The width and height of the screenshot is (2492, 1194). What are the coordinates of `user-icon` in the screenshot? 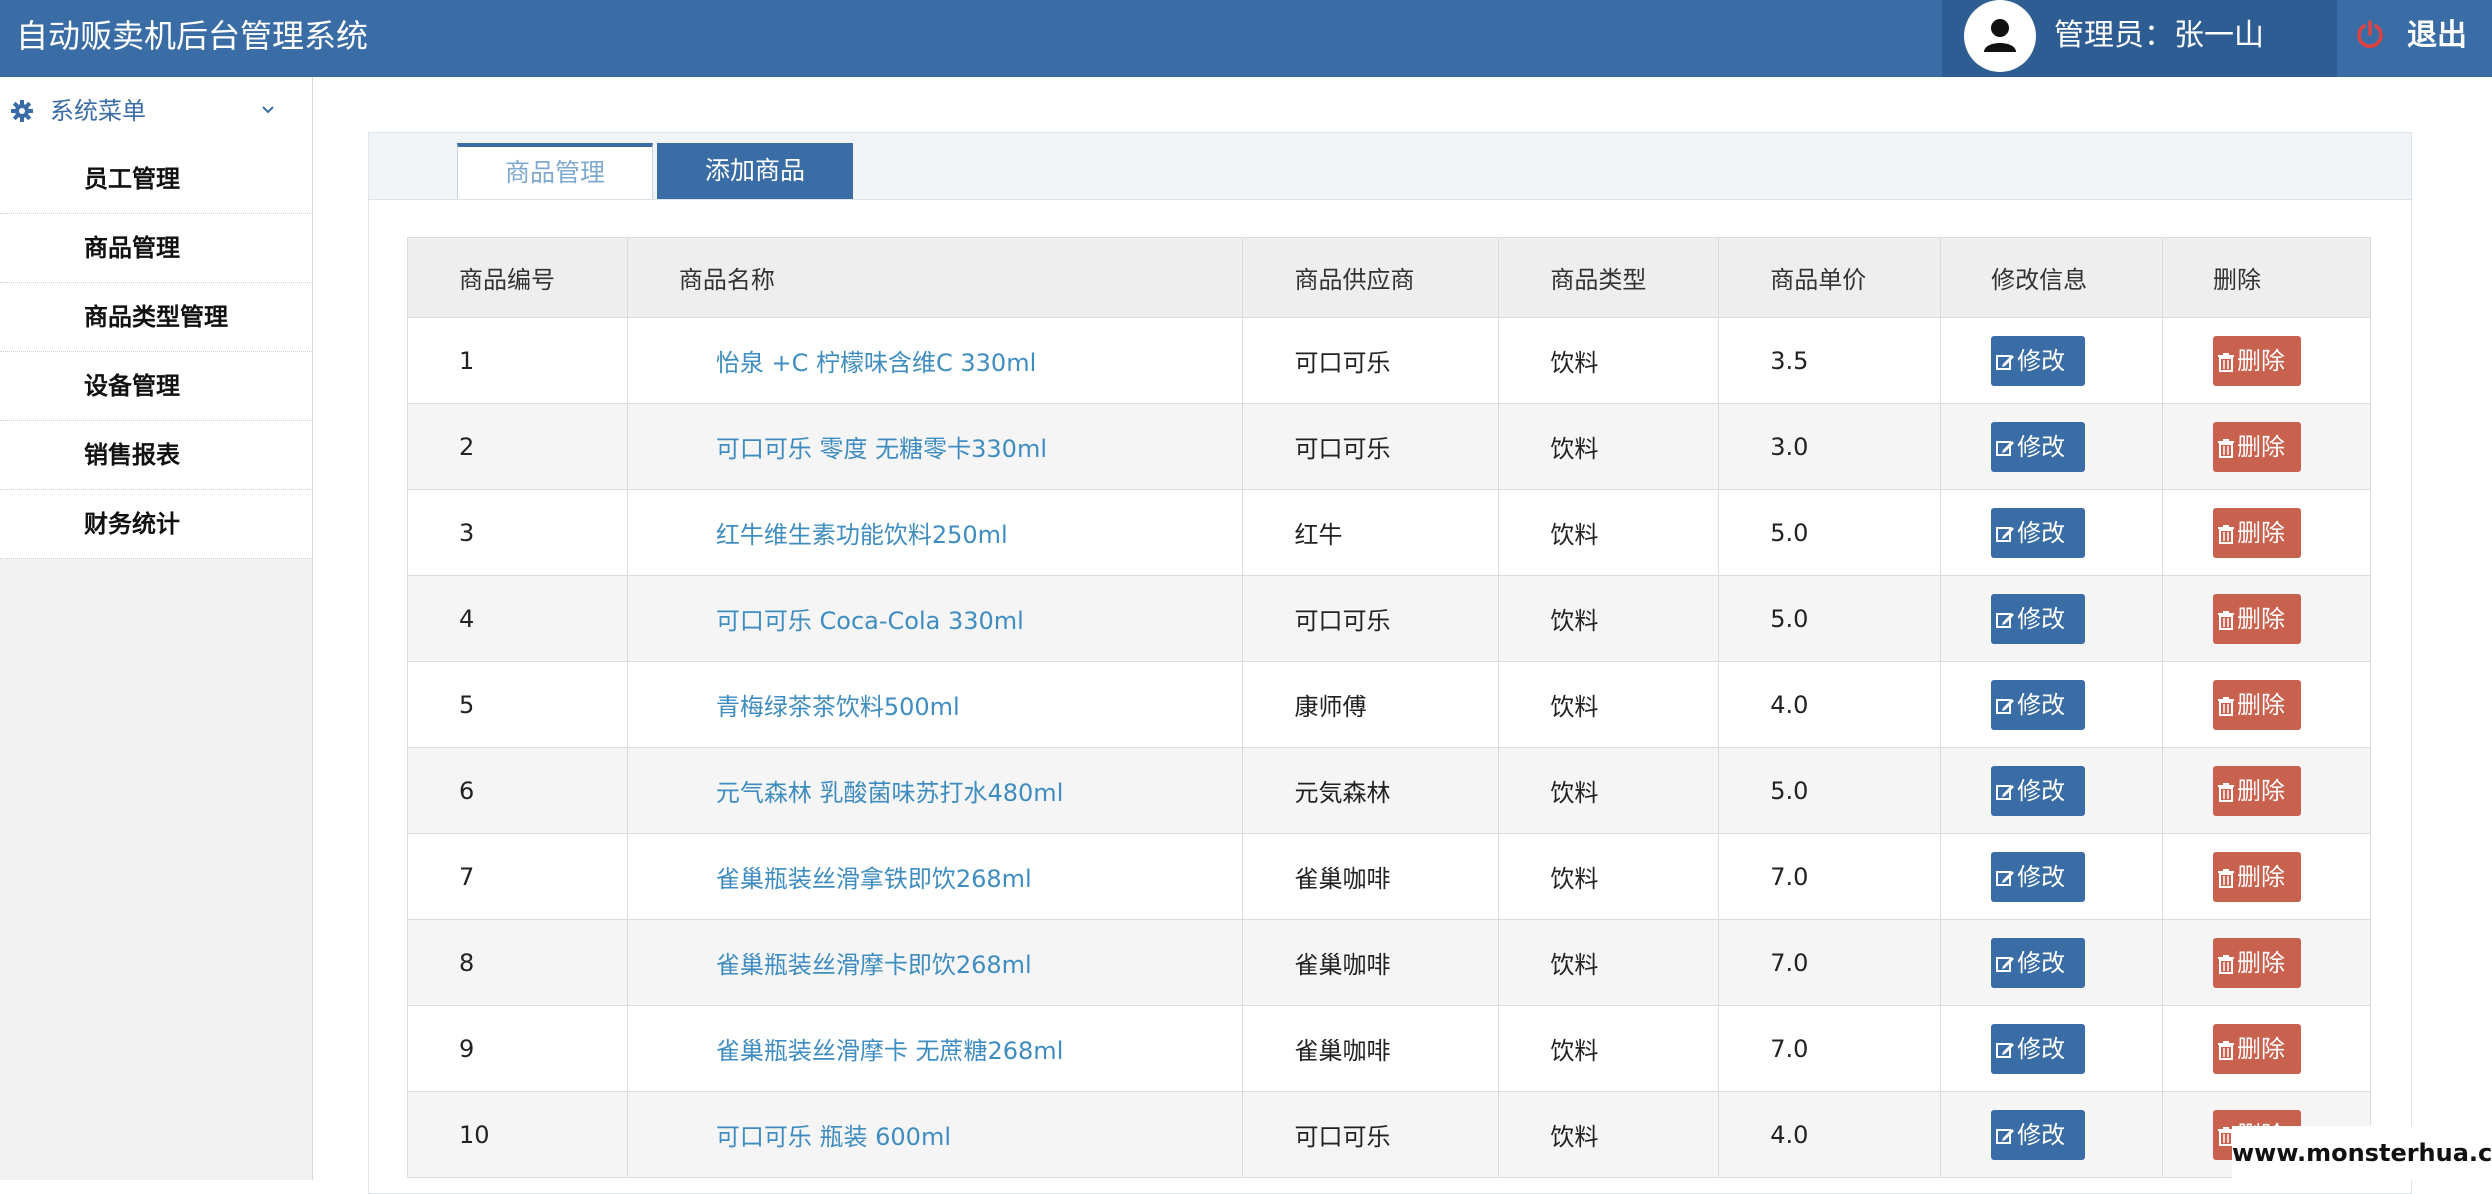 It's located at (2000, 35).